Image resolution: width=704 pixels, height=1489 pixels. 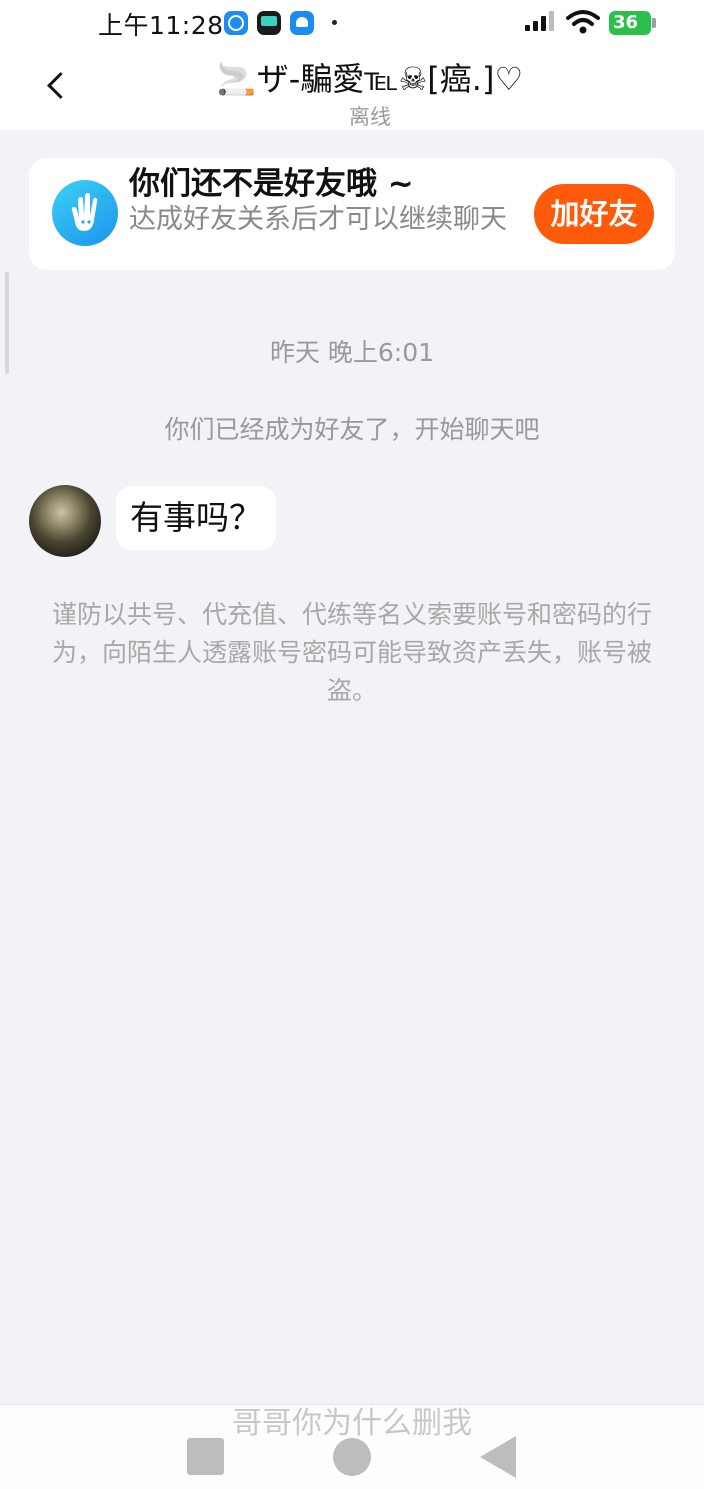 I want to click on kuaishou-k-icon, so click(x=236, y=23).